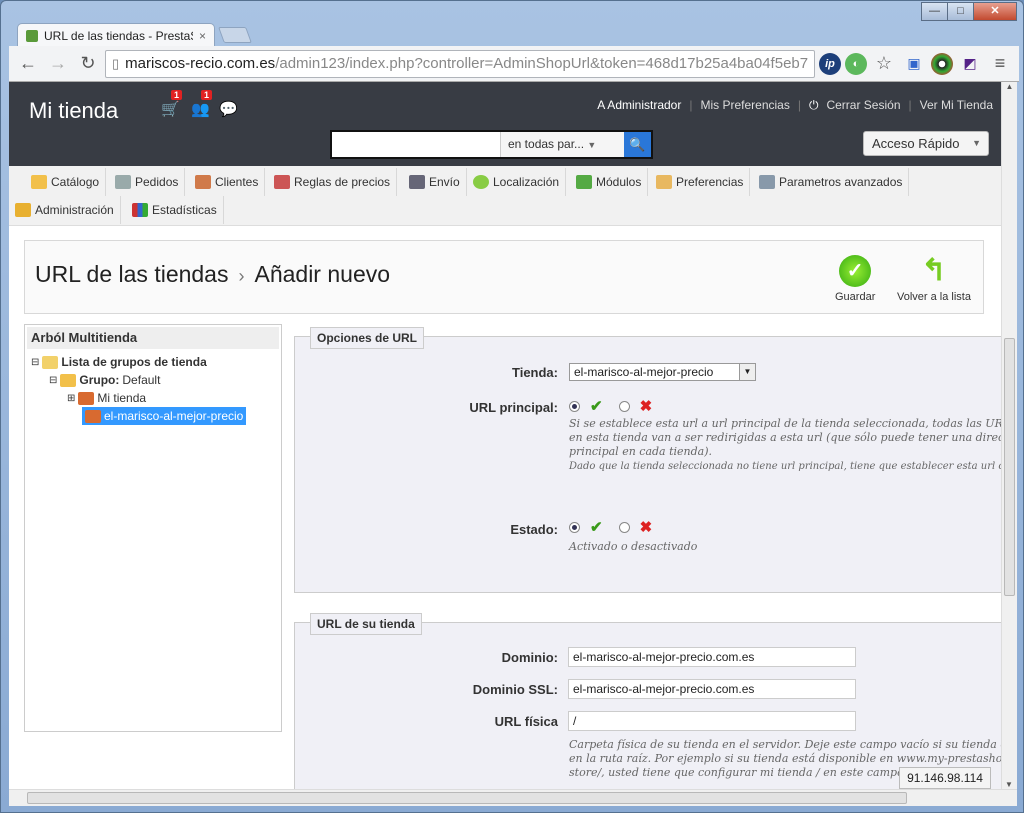  What do you see at coordinates (526, 182) in the screenshot?
I see `menu-label: Localización` at bounding box center [526, 182].